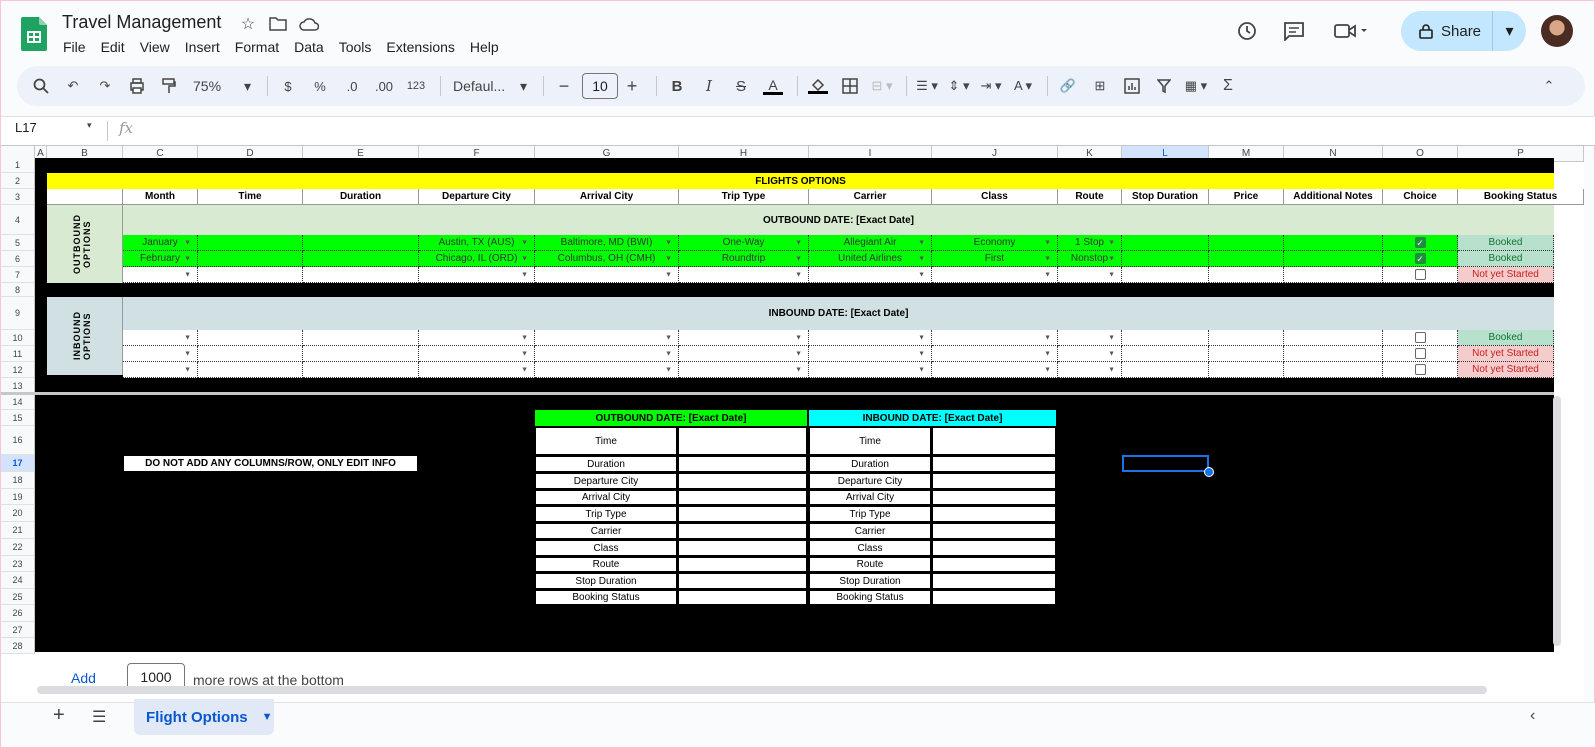 The height and width of the screenshot is (747, 1595). I want to click on outbound-row-2-choice: ✓, so click(1420, 259).